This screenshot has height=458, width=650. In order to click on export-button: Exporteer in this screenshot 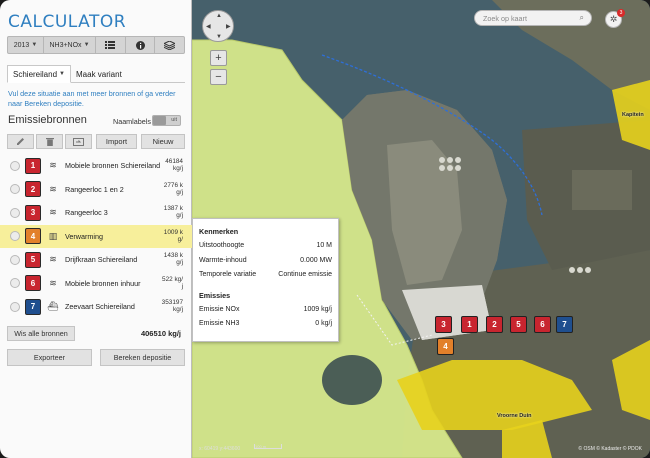, I will do `click(49, 357)`.